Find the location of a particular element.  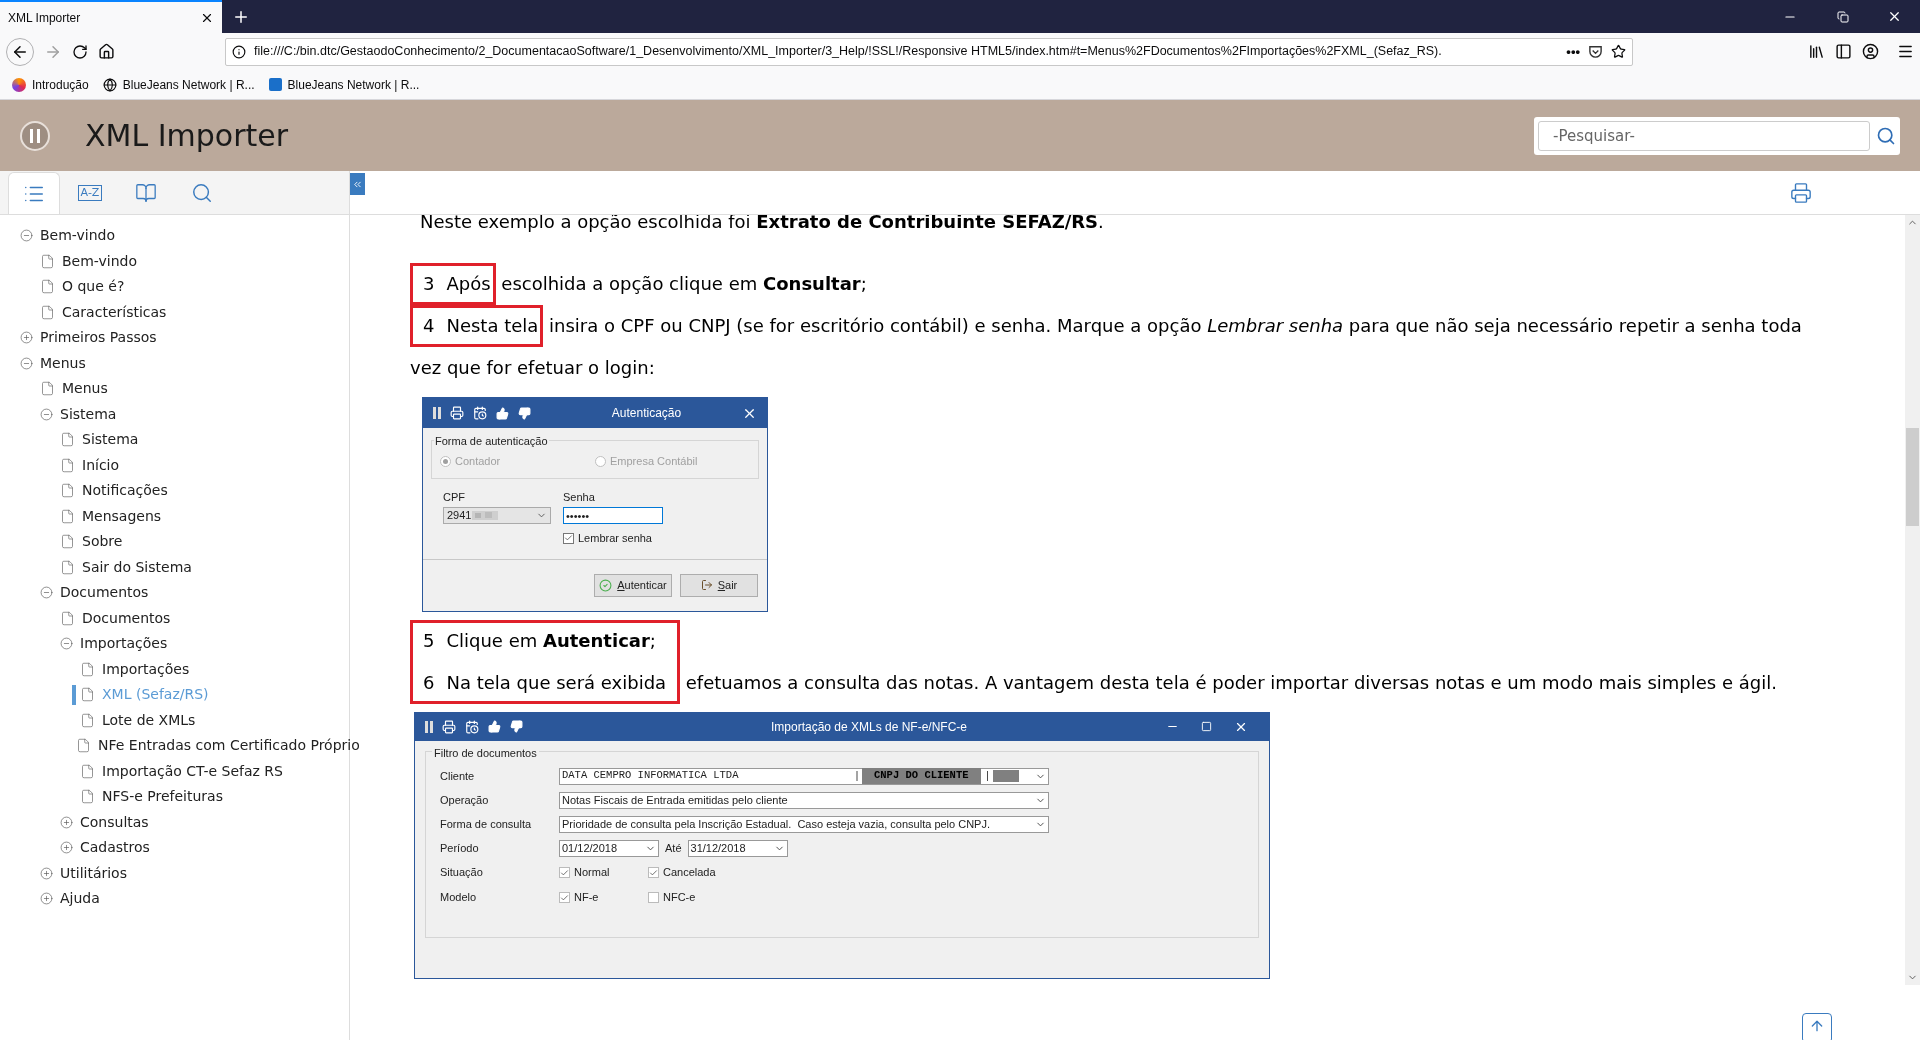

page-actions-button: ••• is located at coordinates (1573, 51).